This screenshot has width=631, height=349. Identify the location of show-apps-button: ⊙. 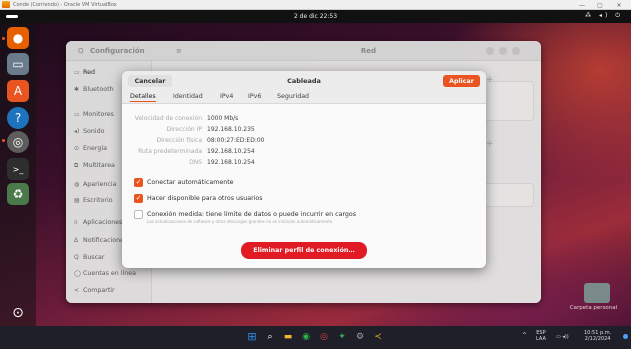
(18, 313).